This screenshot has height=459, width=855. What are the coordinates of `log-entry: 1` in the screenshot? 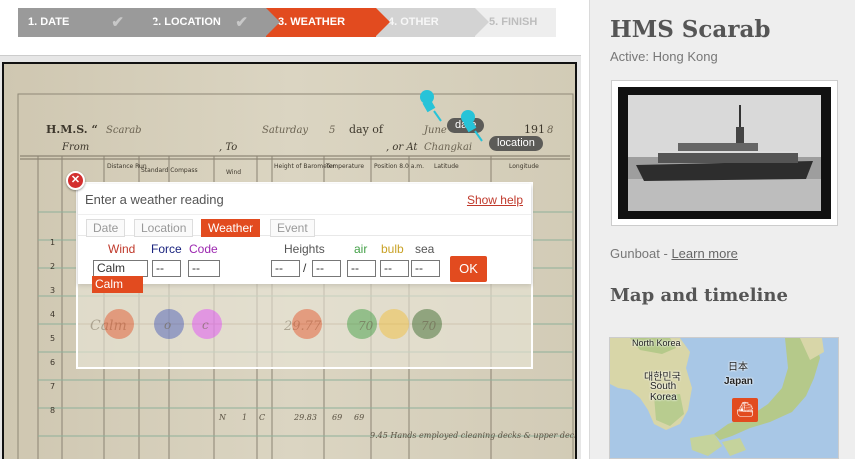 It's located at (244, 417).